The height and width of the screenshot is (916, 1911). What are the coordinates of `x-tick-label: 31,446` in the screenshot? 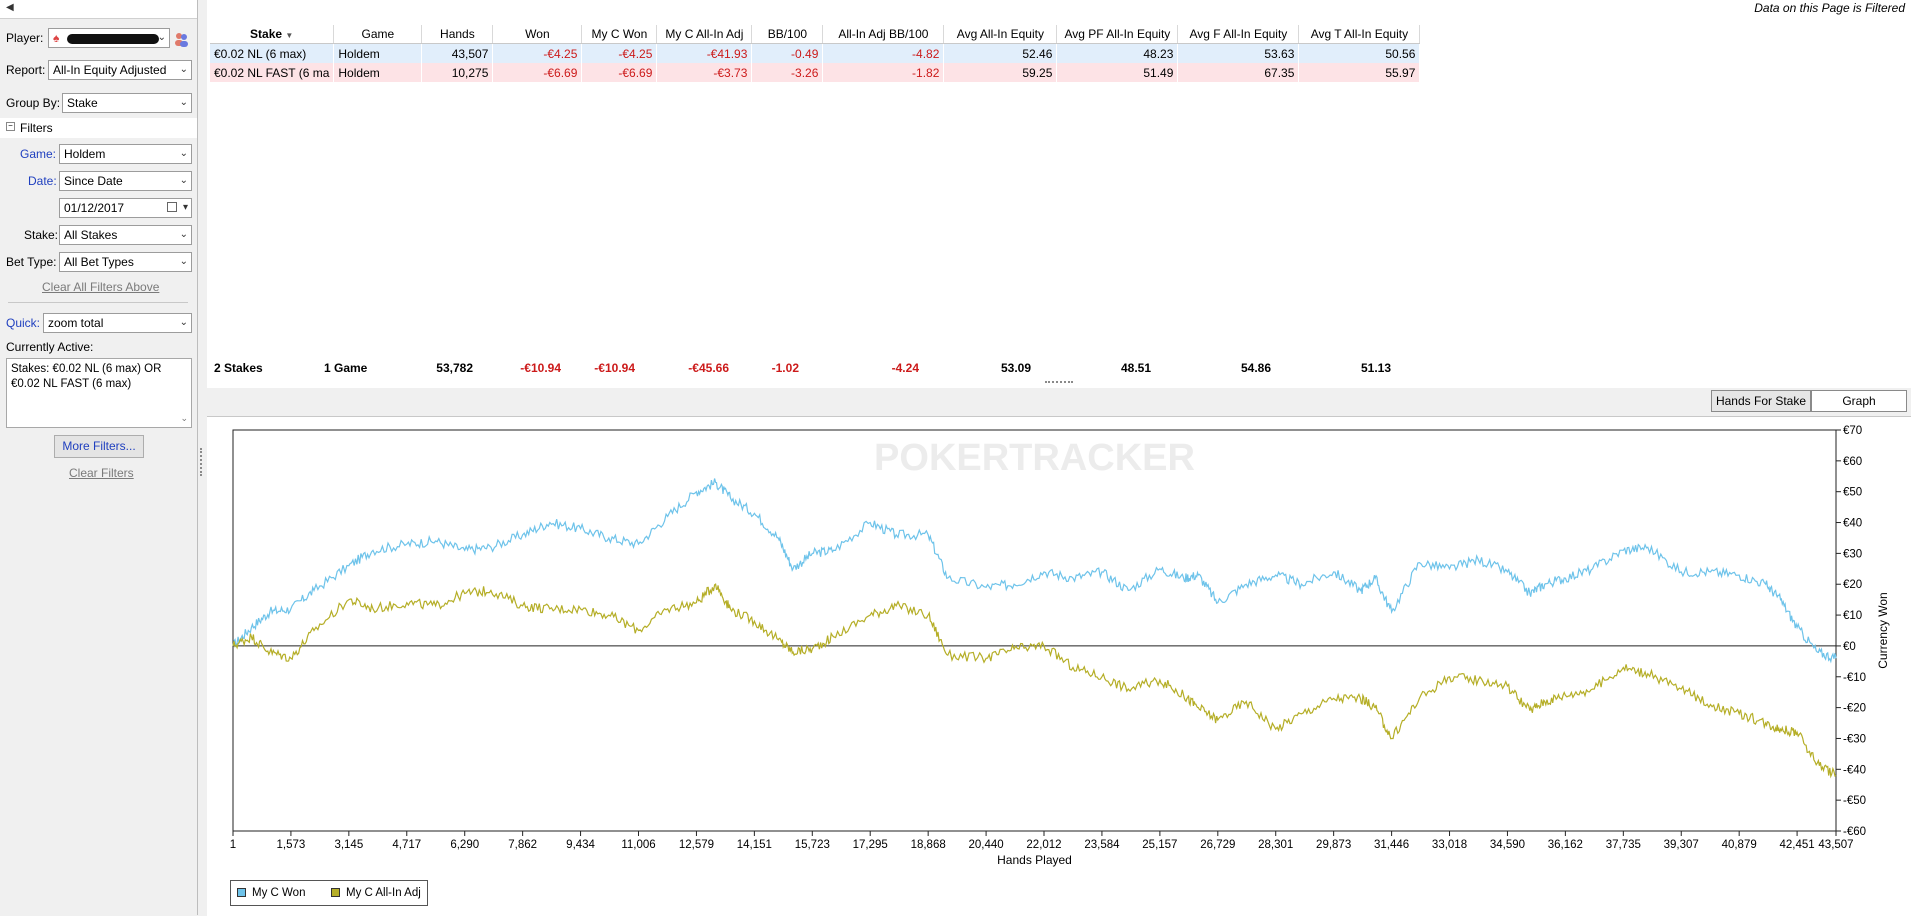 It's located at (1391, 845).